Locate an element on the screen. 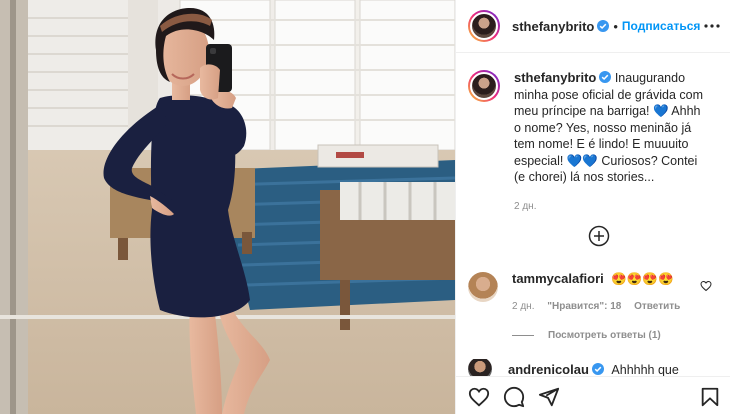  comment-text: Ahhhhh que is located at coordinates (645, 369).